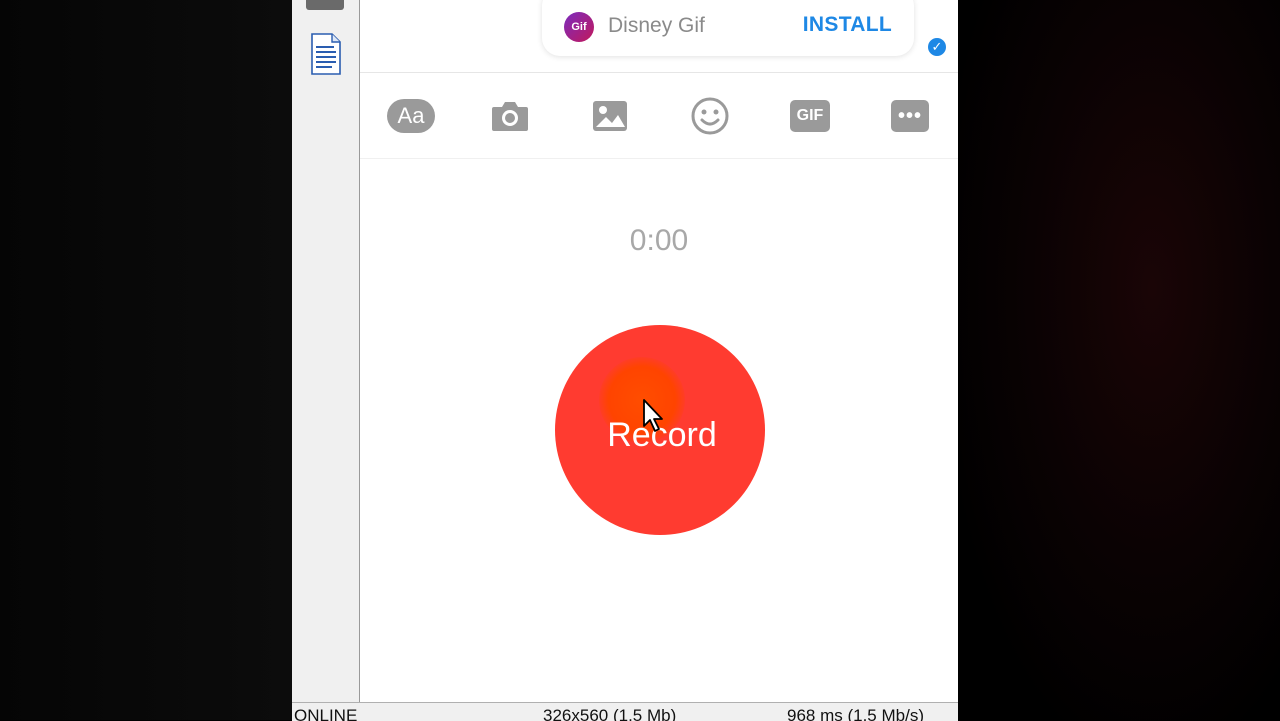 This screenshot has width=1280, height=721. What do you see at coordinates (610, 713) in the screenshot?
I see `resolution-readout: 326x560 (1.5 Mb)` at bounding box center [610, 713].